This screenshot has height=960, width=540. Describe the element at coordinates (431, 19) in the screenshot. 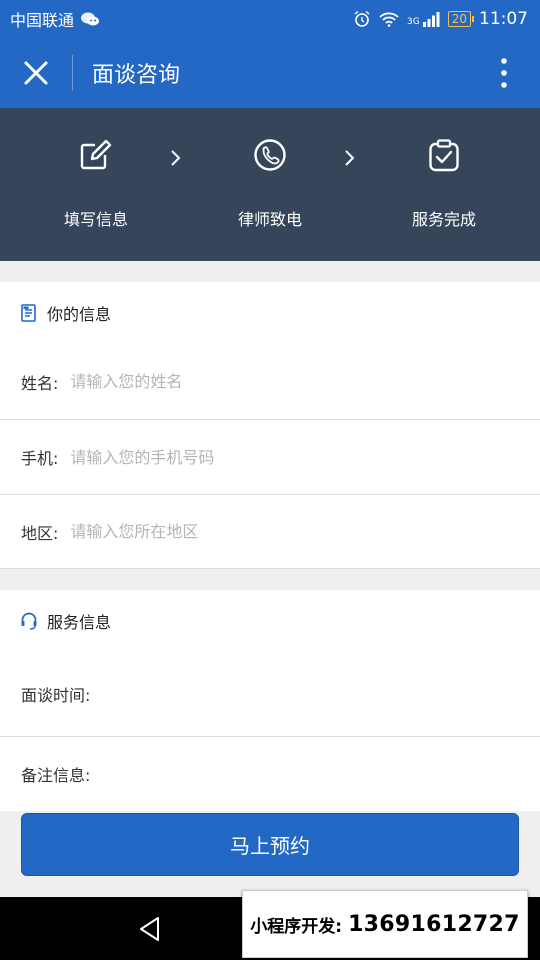

I see `signal-icon` at that location.